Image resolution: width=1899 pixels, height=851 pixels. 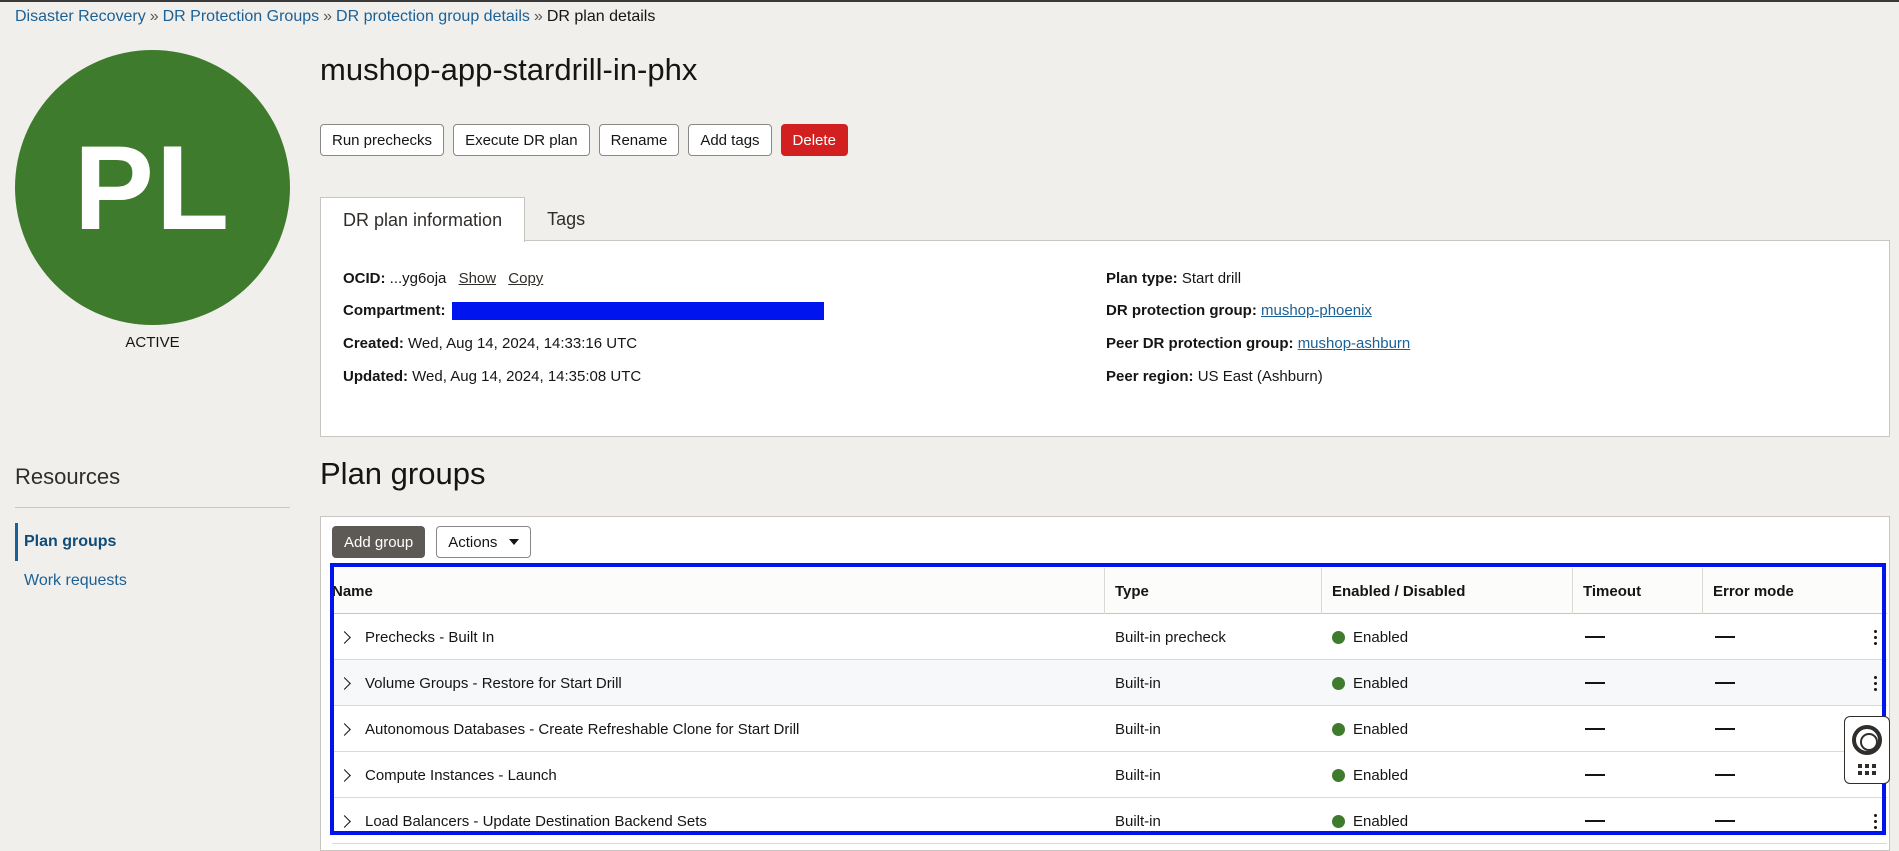 What do you see at coordinates (718, 591) in the screenshot?
I see `column-header-name: Name` at bounding box center [718, 591].